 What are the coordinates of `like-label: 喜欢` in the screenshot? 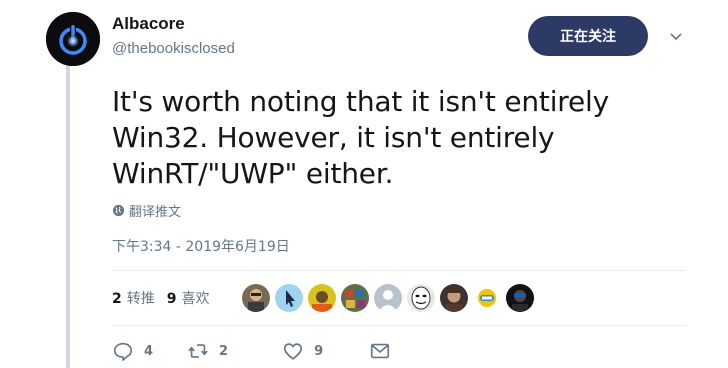 It's located at (195, 299).